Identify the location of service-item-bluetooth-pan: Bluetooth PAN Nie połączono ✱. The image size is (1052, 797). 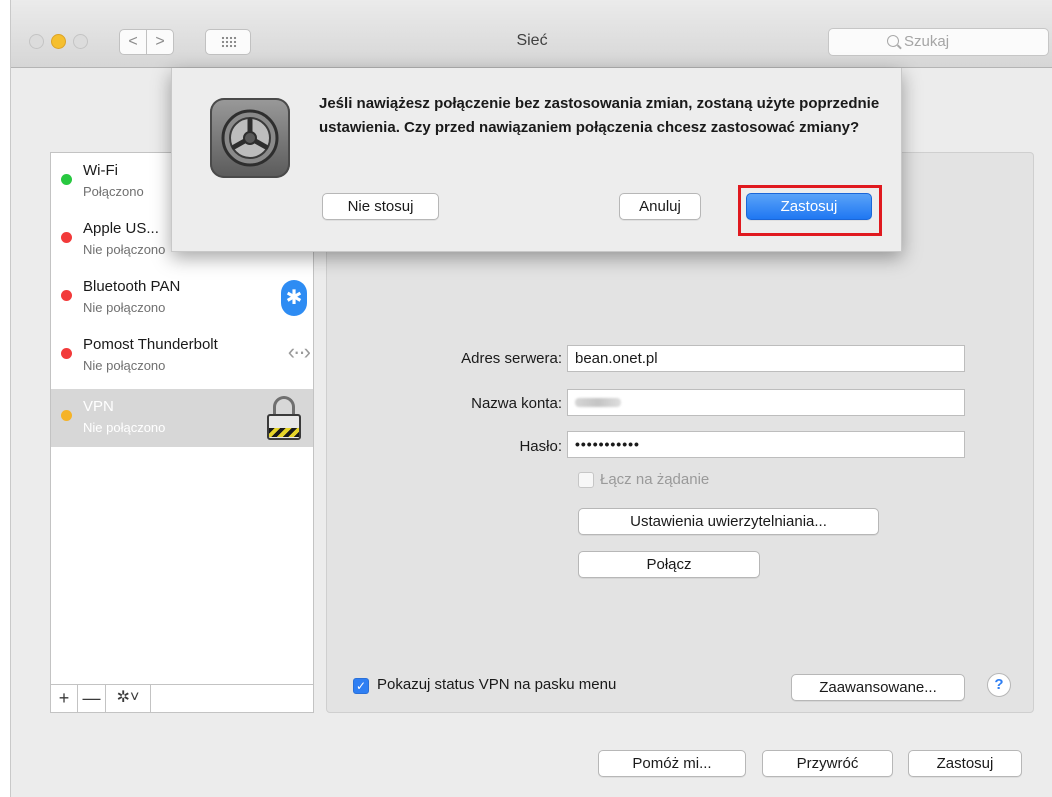
(182, 298).